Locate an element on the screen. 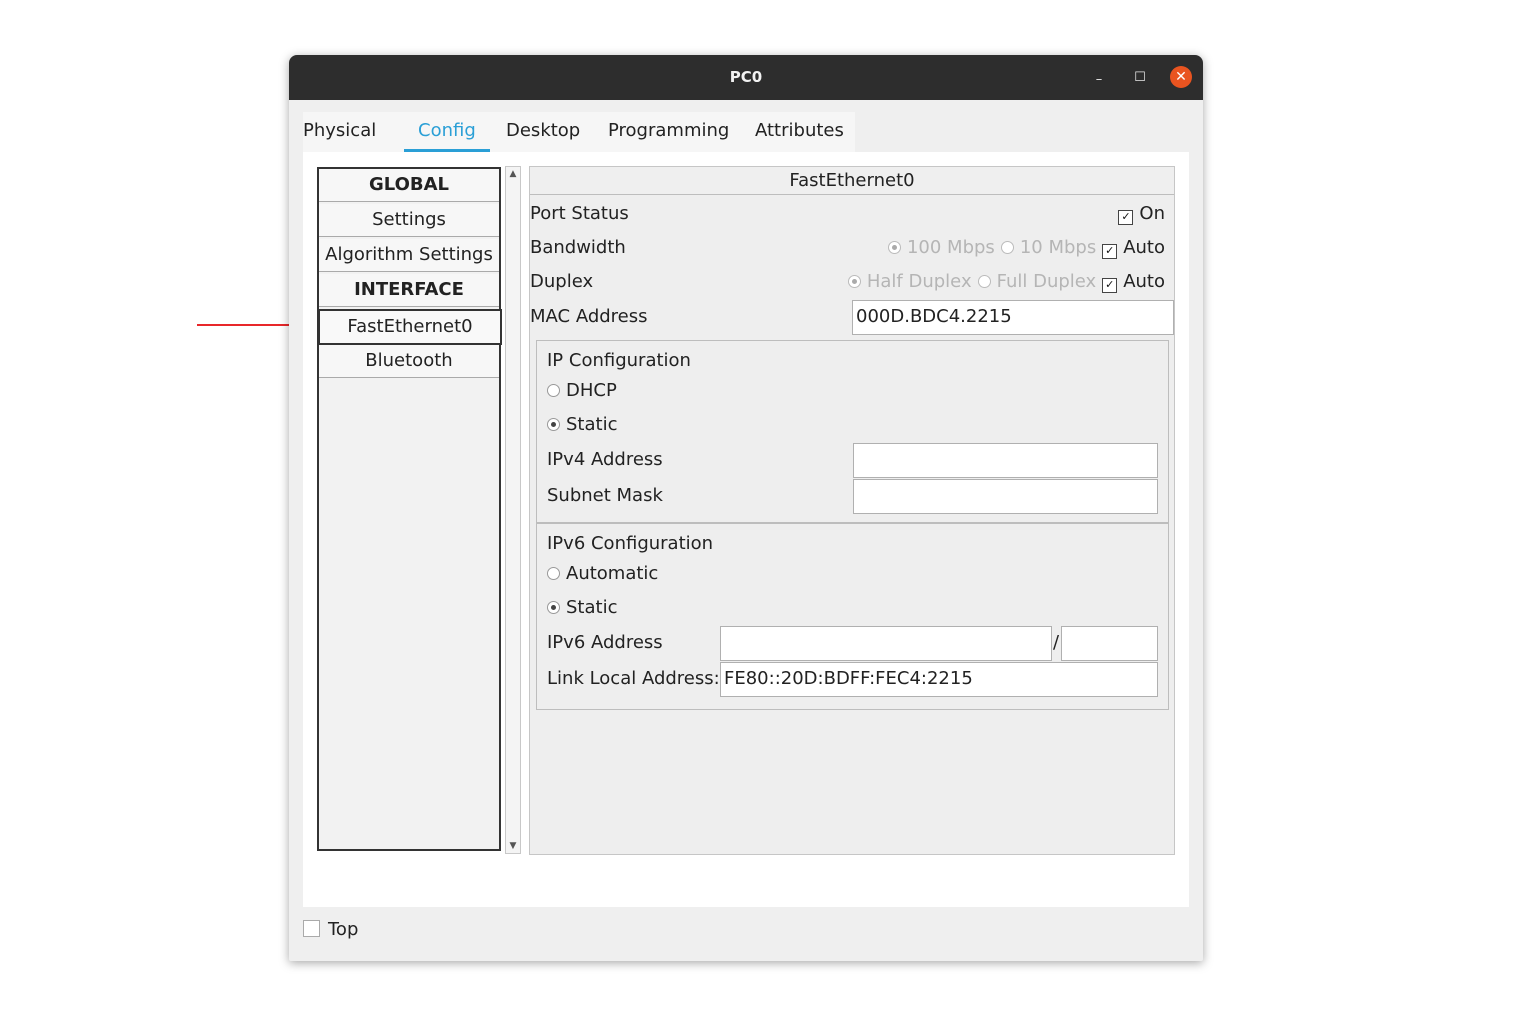 Image resolution: width=1514 pixels, height=1011 pixels. sidebar-header-interface: INTERFACE is located at coordinates (409, 290).